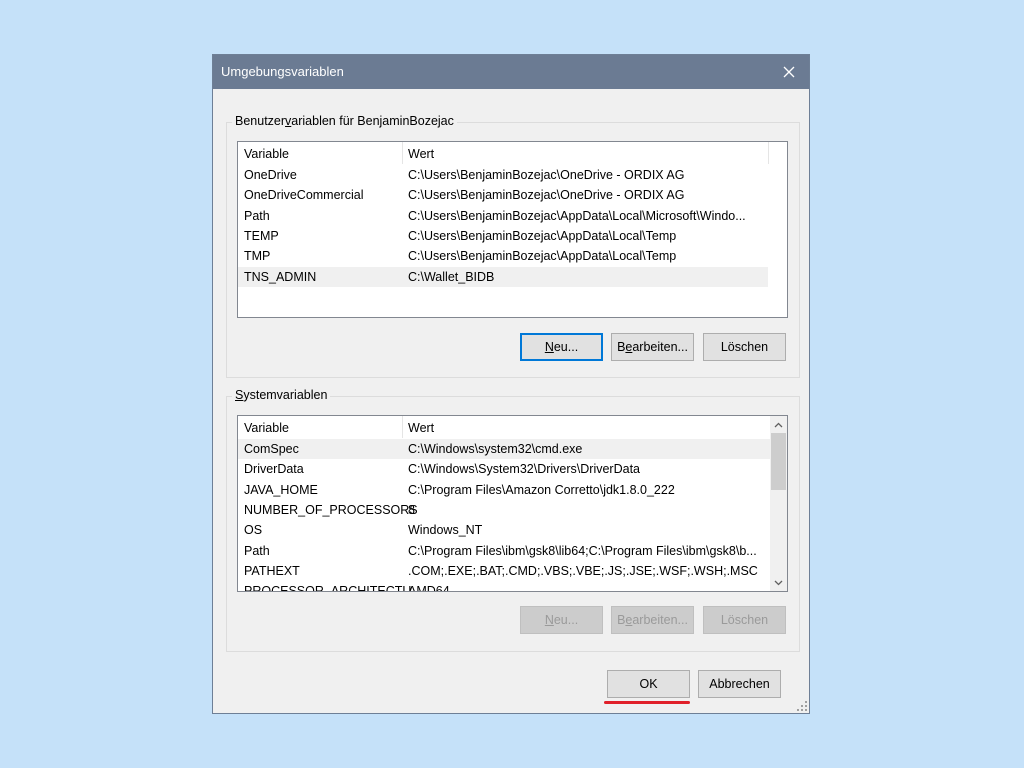 The height and width of the screenshot is (768, 1024). I want to click on title-bar: Umgebungsvariablen, so click(511, 72).